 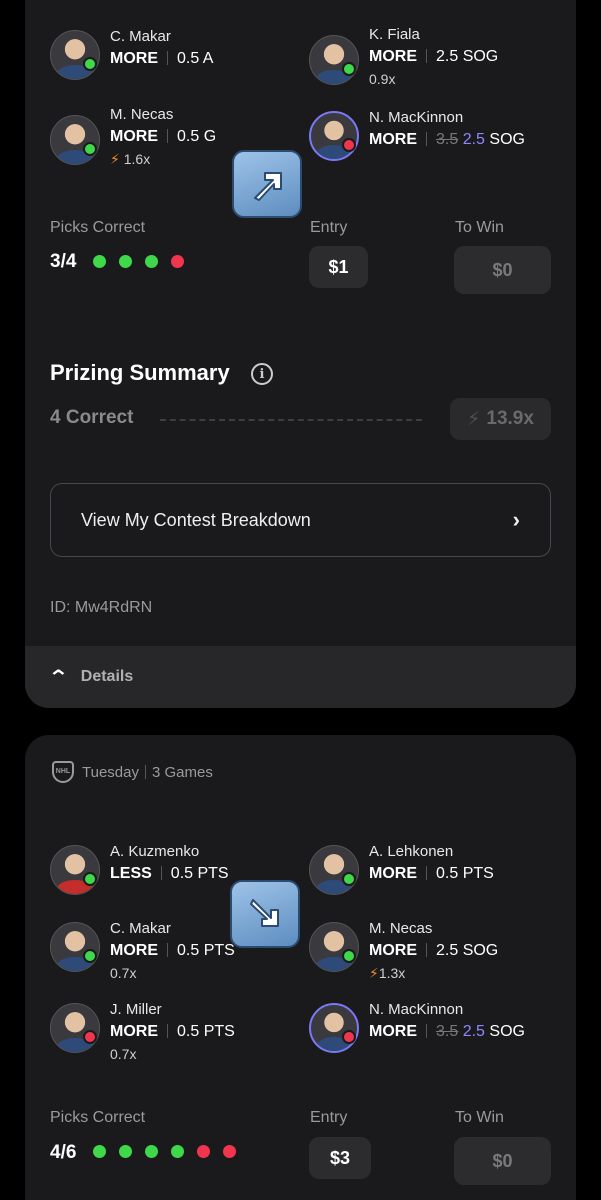 What do you see at coordinates (265, 914) in the screenshot?
I see `arrow-down-right-icon` at bounding box center [265, 914].